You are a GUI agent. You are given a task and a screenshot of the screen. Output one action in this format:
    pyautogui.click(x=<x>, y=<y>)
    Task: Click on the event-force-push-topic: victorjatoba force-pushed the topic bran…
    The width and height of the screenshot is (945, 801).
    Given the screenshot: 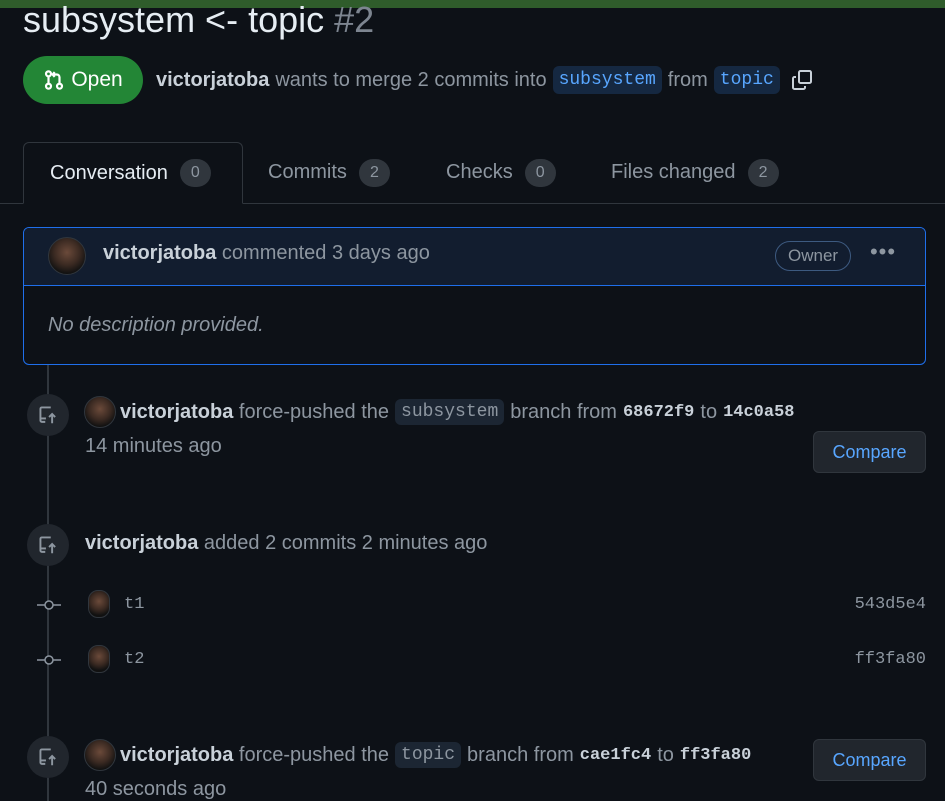 What is the action you would take?
    pyautogui.click(x=420, y=755)
    